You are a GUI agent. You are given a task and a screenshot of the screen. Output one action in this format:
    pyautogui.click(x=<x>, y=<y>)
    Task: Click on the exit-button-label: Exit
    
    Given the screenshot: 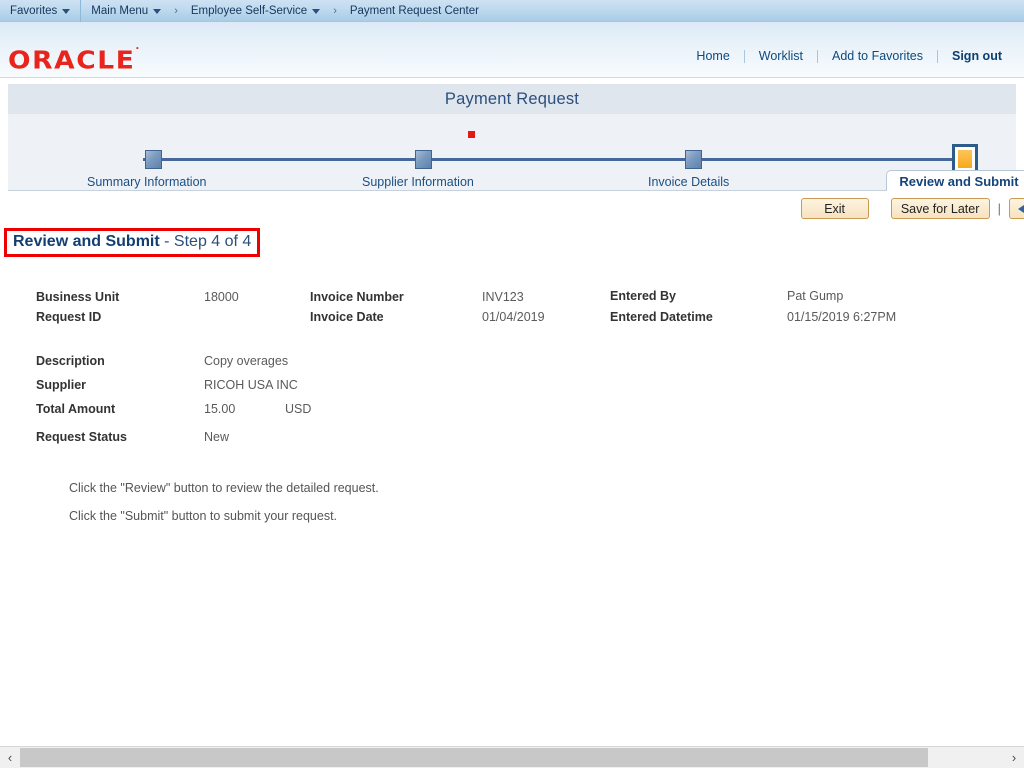 What is the action you would take?
    pyautogui.click(x=834, y=209)
    